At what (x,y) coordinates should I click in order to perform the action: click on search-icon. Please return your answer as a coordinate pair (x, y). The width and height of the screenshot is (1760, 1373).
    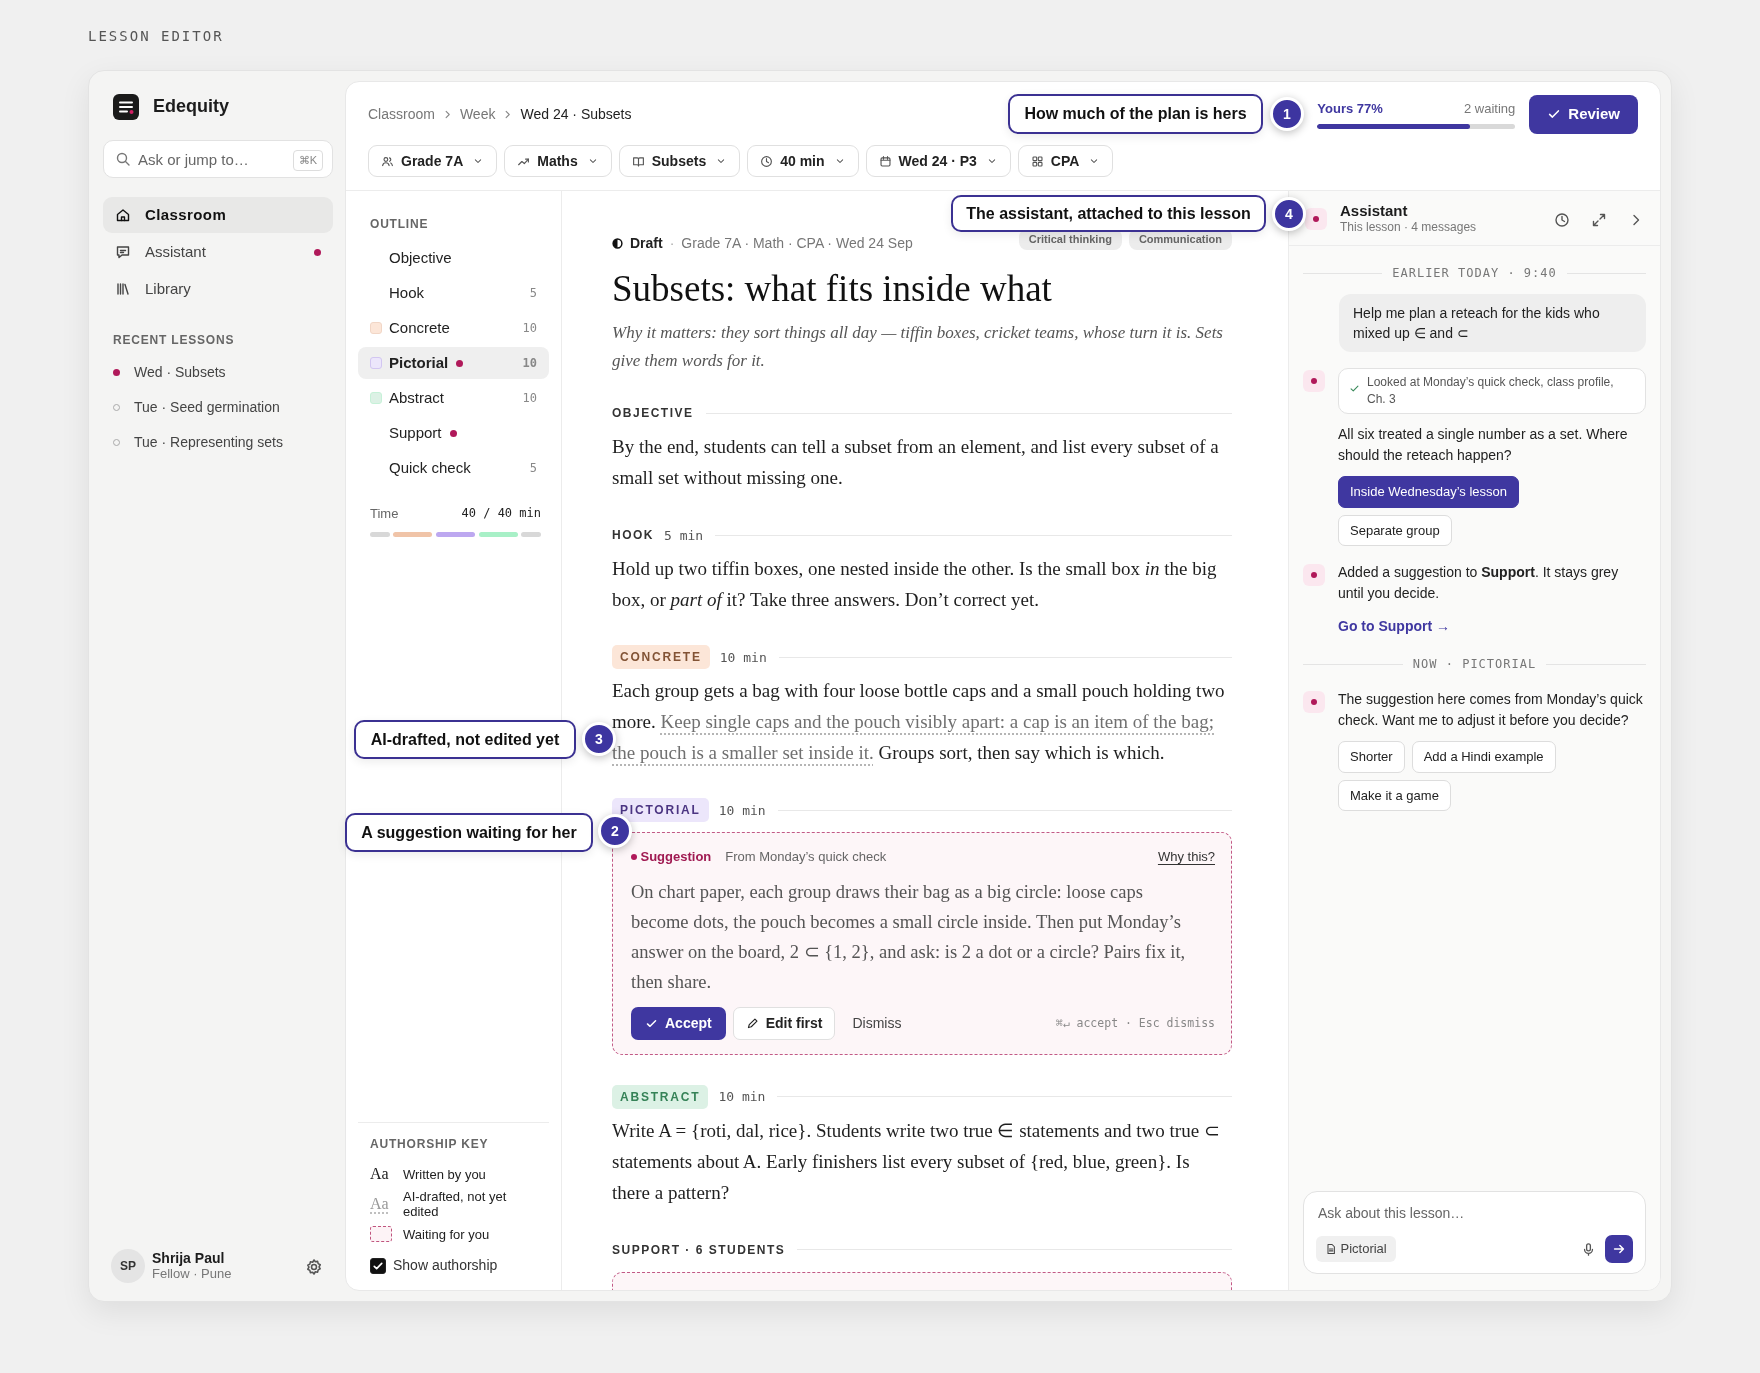
    Looking at the image, I should click on (123, 159).